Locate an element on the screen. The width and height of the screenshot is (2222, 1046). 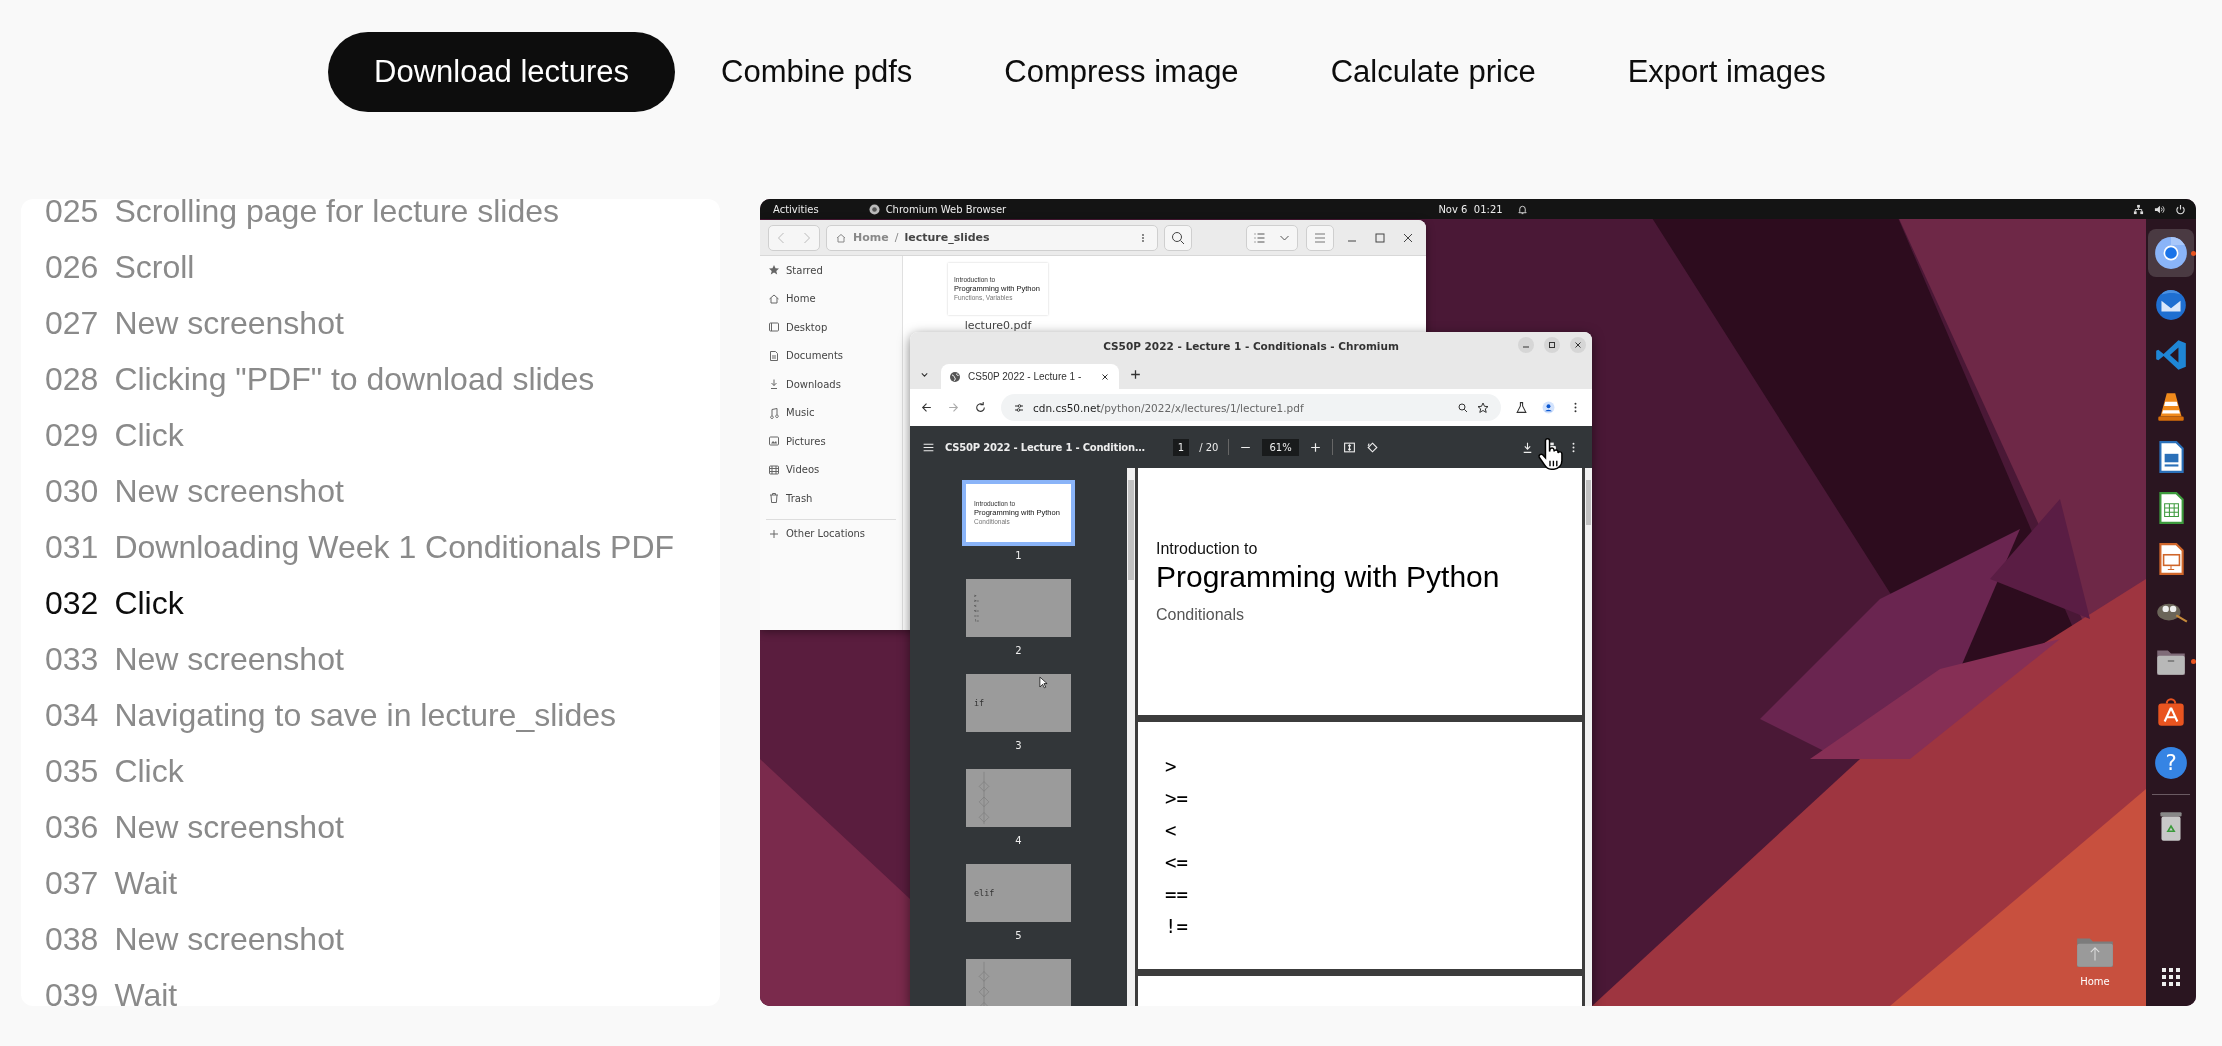
sidebar-item: Pictures is located at coordinates (831, 441).